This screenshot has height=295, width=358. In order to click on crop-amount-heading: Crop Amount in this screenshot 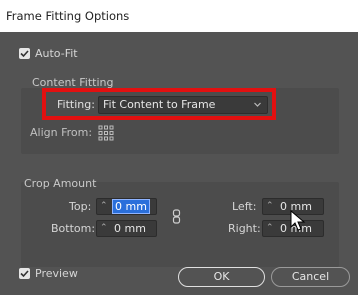, I will do `click(60, 183)`.